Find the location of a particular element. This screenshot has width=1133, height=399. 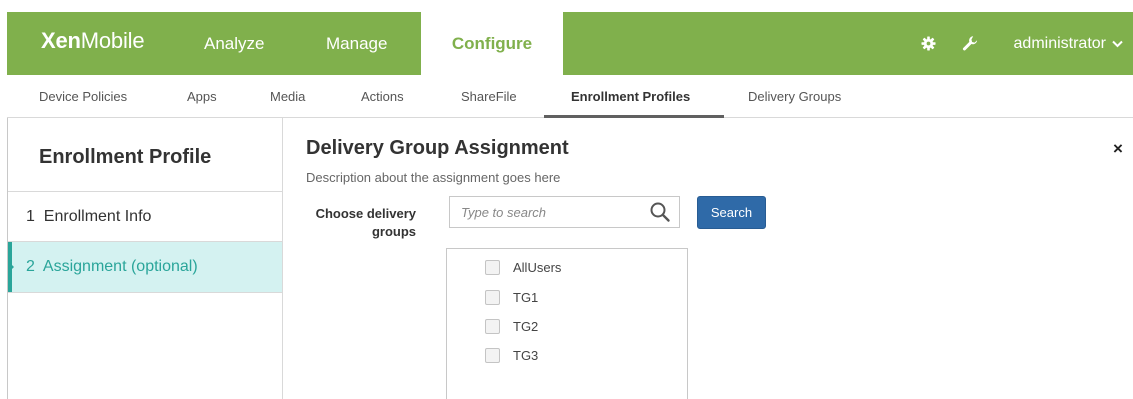

group-label: TG3 is located at coordinates (526, 355).